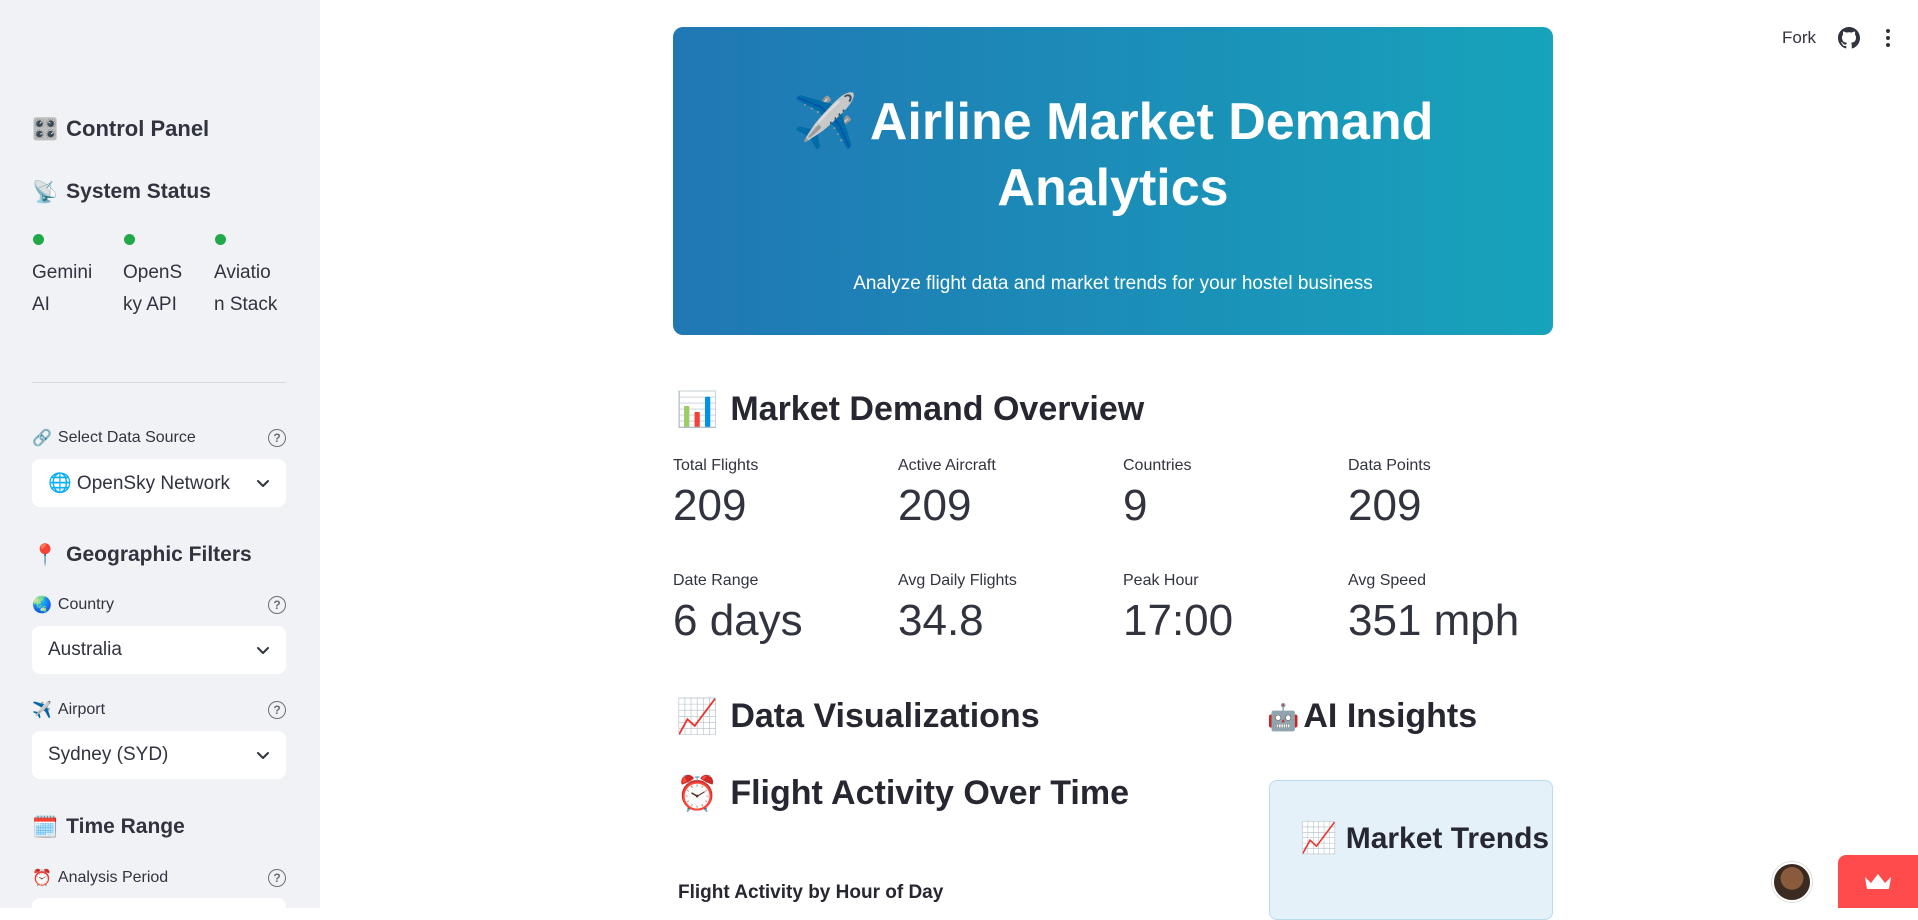 The width and height of the screenshot is (1918, 920). Describe the element at coordinates (1818, 38) in the screenshot. I see `top-toolbar: Fork` at that location.